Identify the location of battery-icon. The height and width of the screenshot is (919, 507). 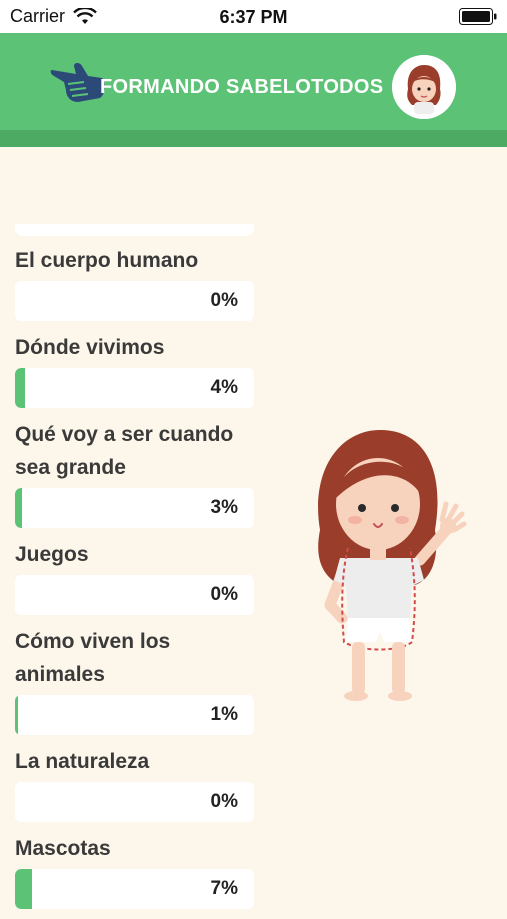
(478, 16).